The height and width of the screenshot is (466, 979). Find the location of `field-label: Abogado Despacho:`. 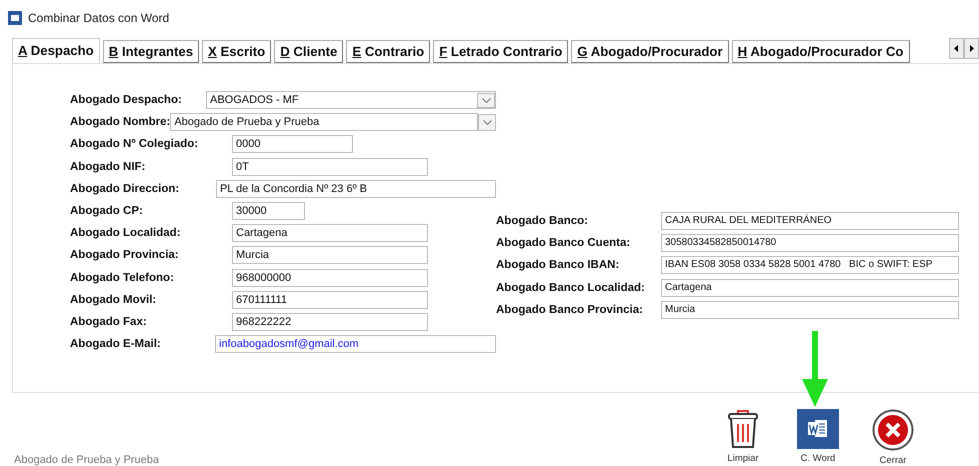

field-label: Abogado Despacho: is located at coordinates (126, 100).